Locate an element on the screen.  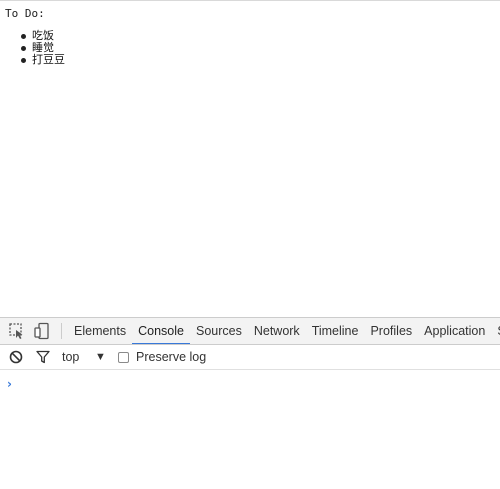
list-item-label: 打豆豆 is located at coordinates (48, 59).